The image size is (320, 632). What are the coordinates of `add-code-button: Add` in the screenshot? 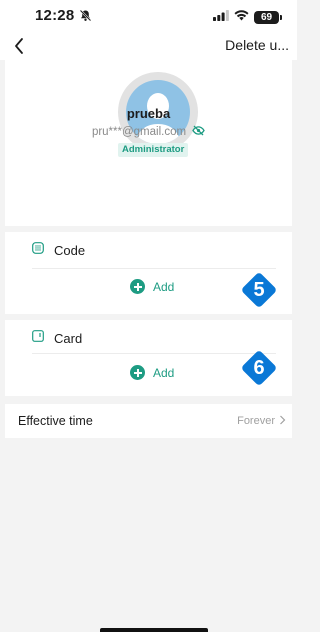 It's located at (152, 286).